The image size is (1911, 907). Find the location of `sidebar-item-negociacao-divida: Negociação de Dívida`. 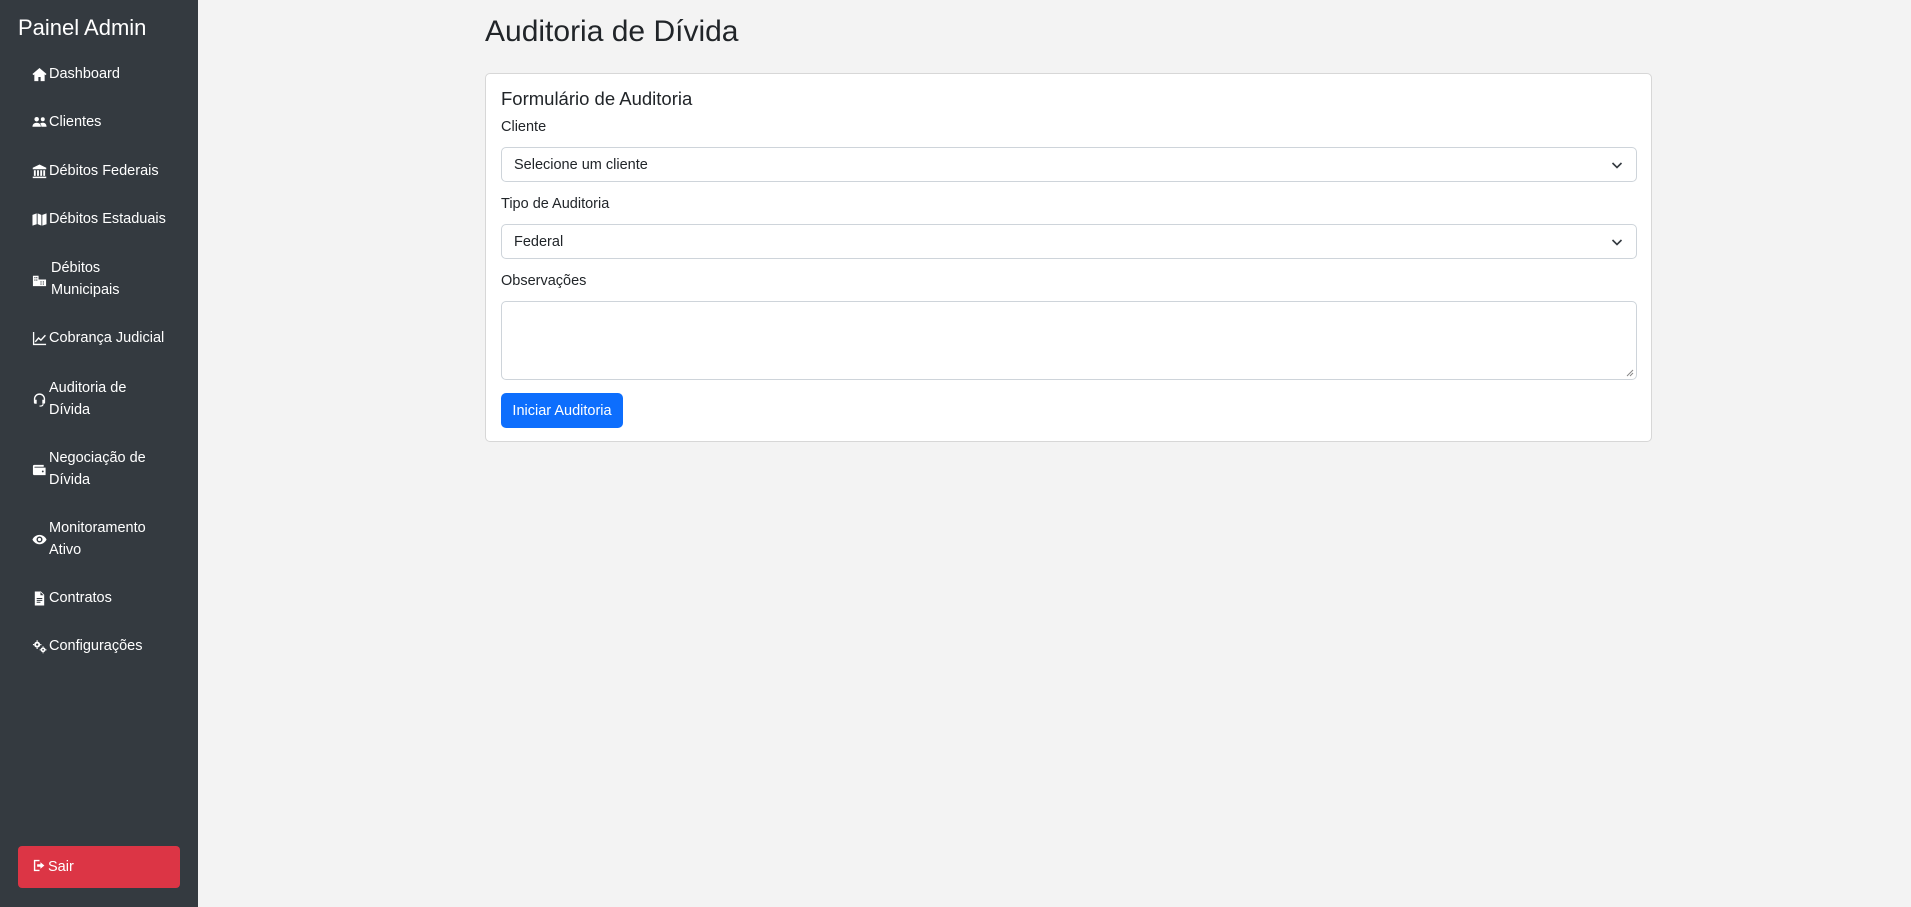

sidebar-item-negociacao-divida: Negociação de Dívida is located at coordinates (106, 469).